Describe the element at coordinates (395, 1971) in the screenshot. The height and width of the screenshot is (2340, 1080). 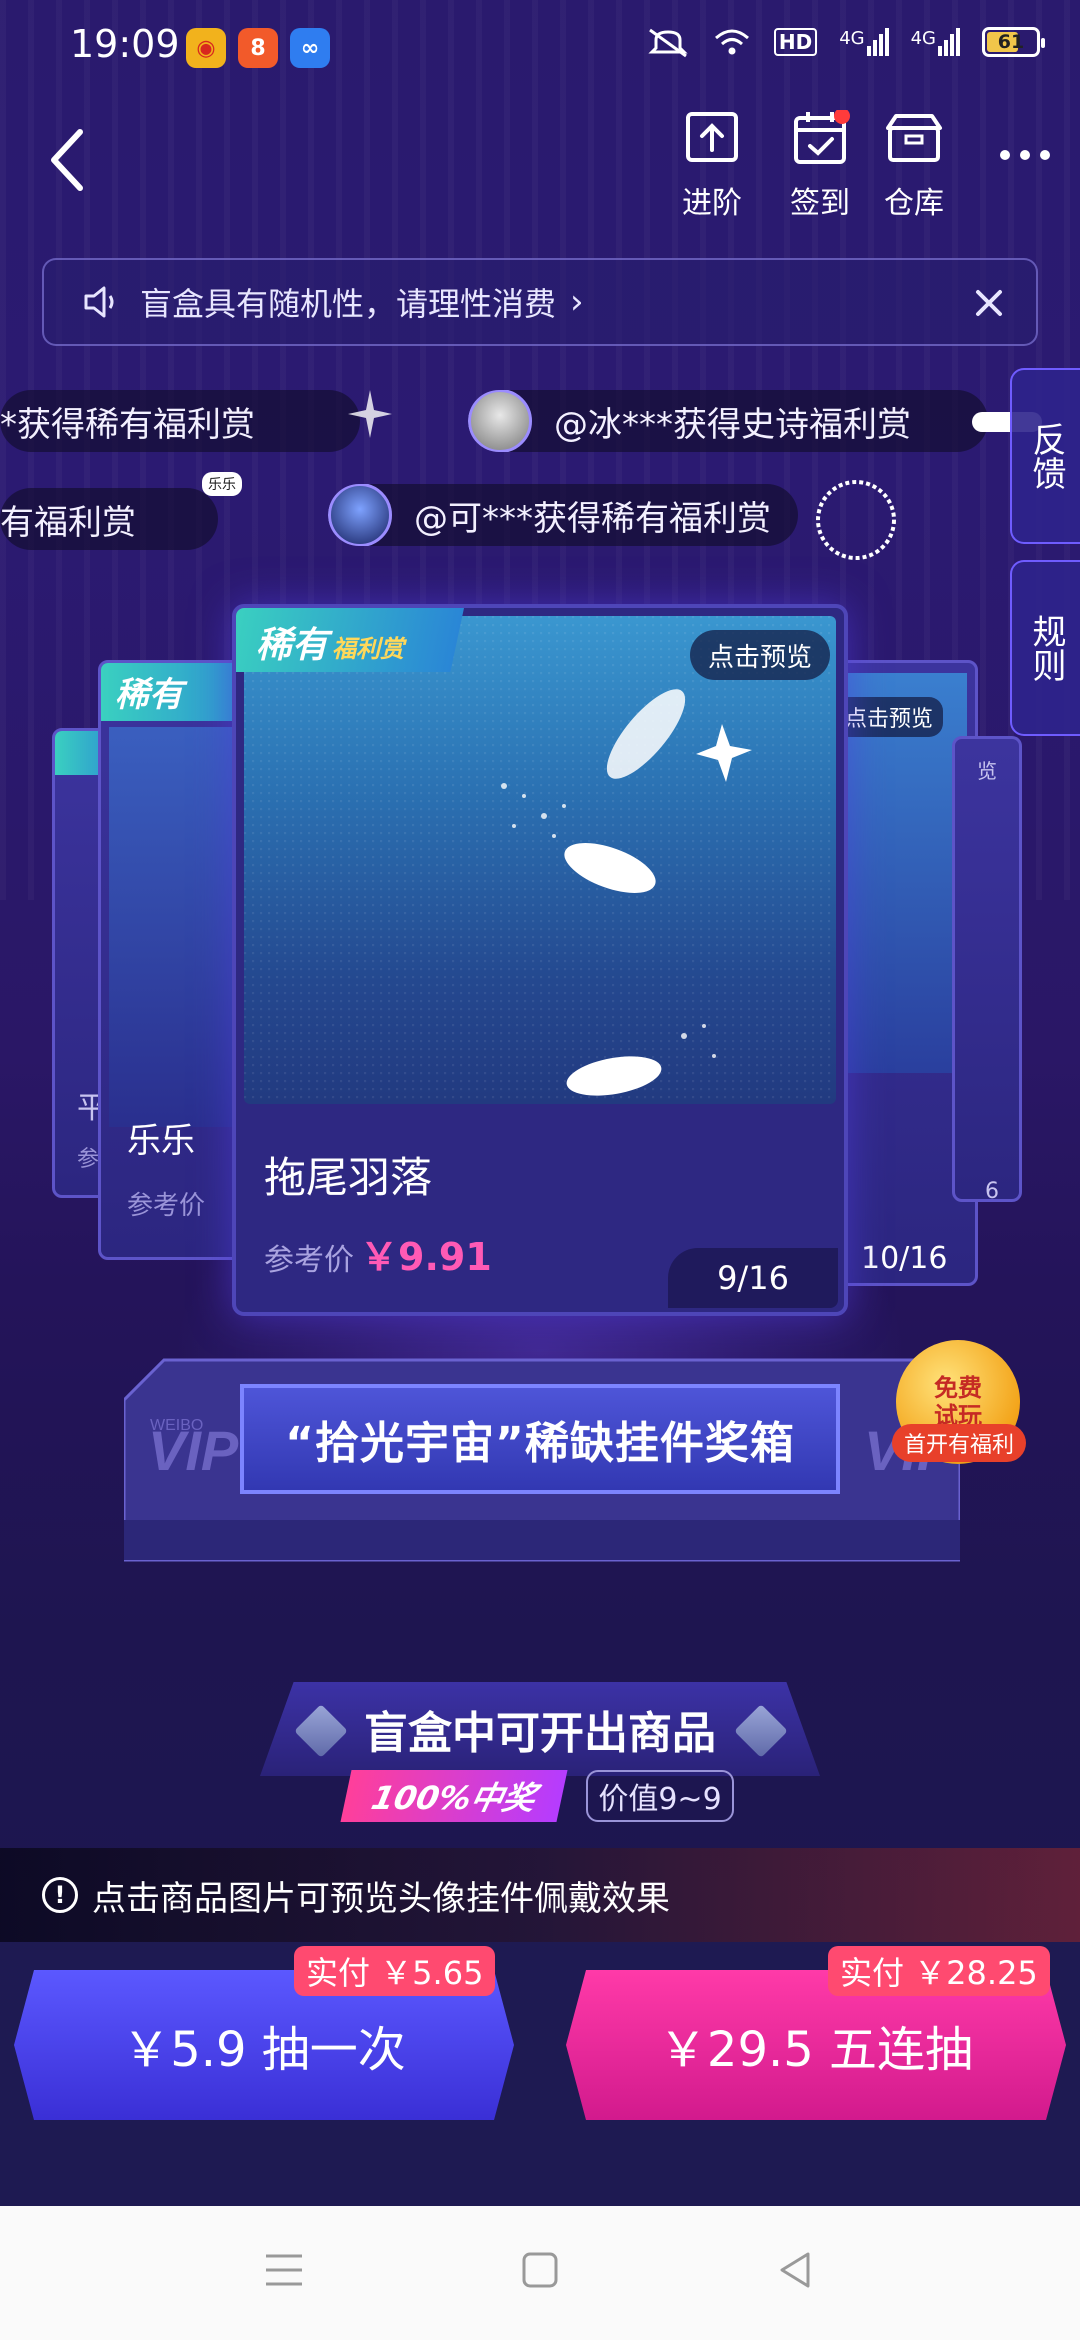
I see `single-pay-tag: 实付 ￥5.65` at that location.